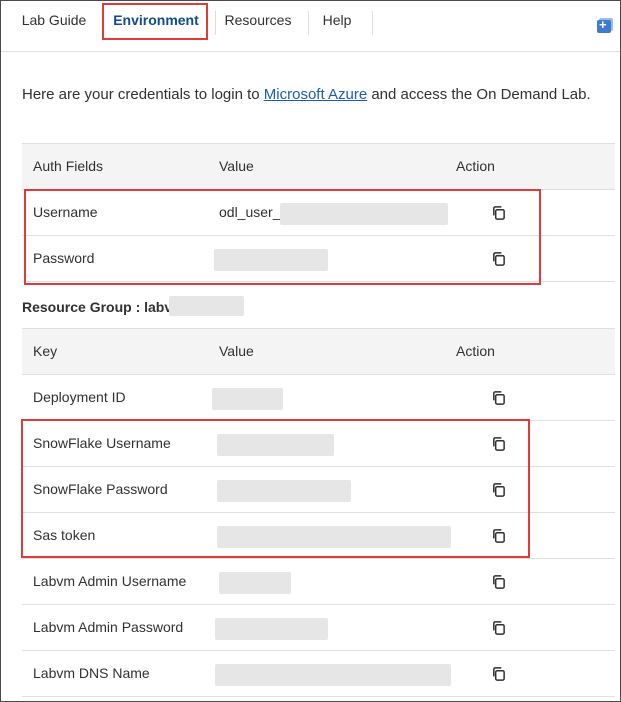 The width and height of the screenshot is (621, 702). Describe the element at coordinates (45, 351) in the screenshot. I see `header-key: Key` at that location.